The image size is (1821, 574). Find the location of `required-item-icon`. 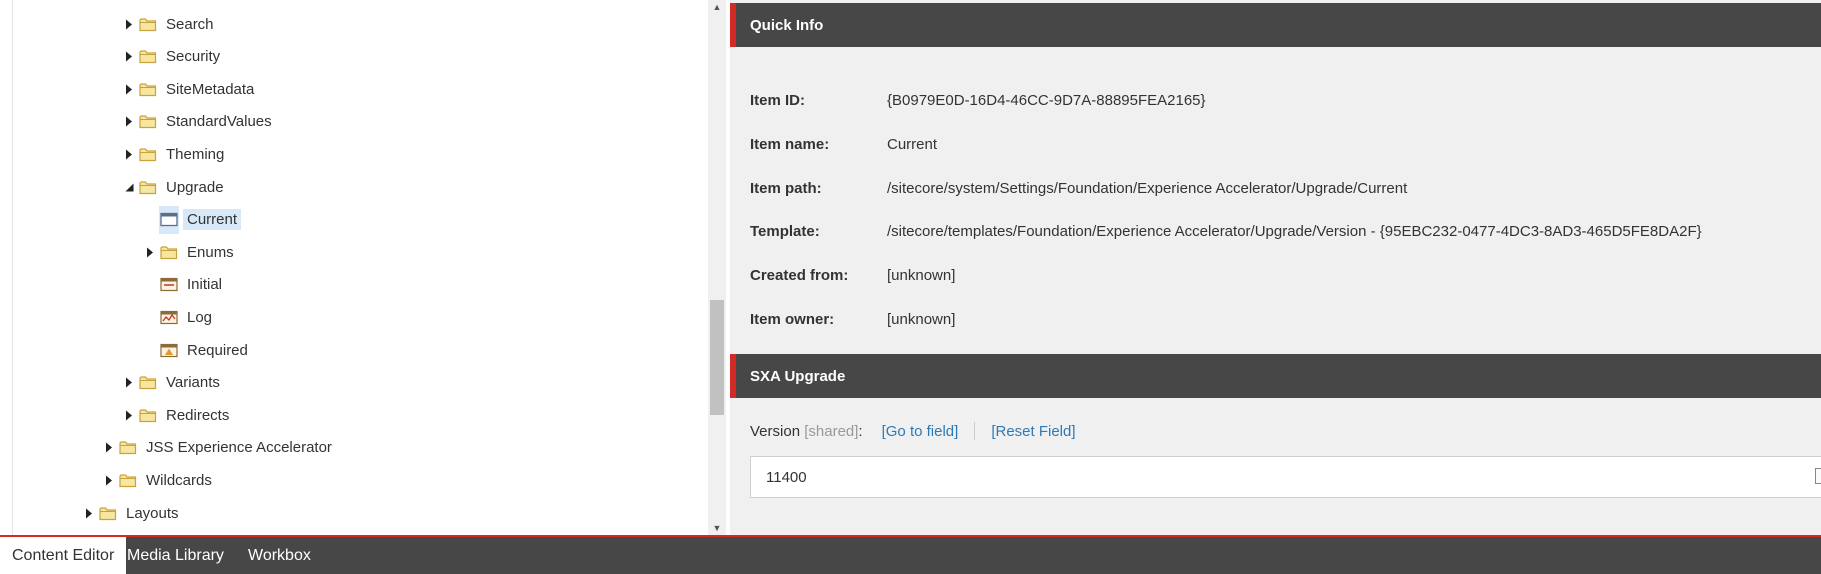

required-item-icon is located at coordinates (169, 350).